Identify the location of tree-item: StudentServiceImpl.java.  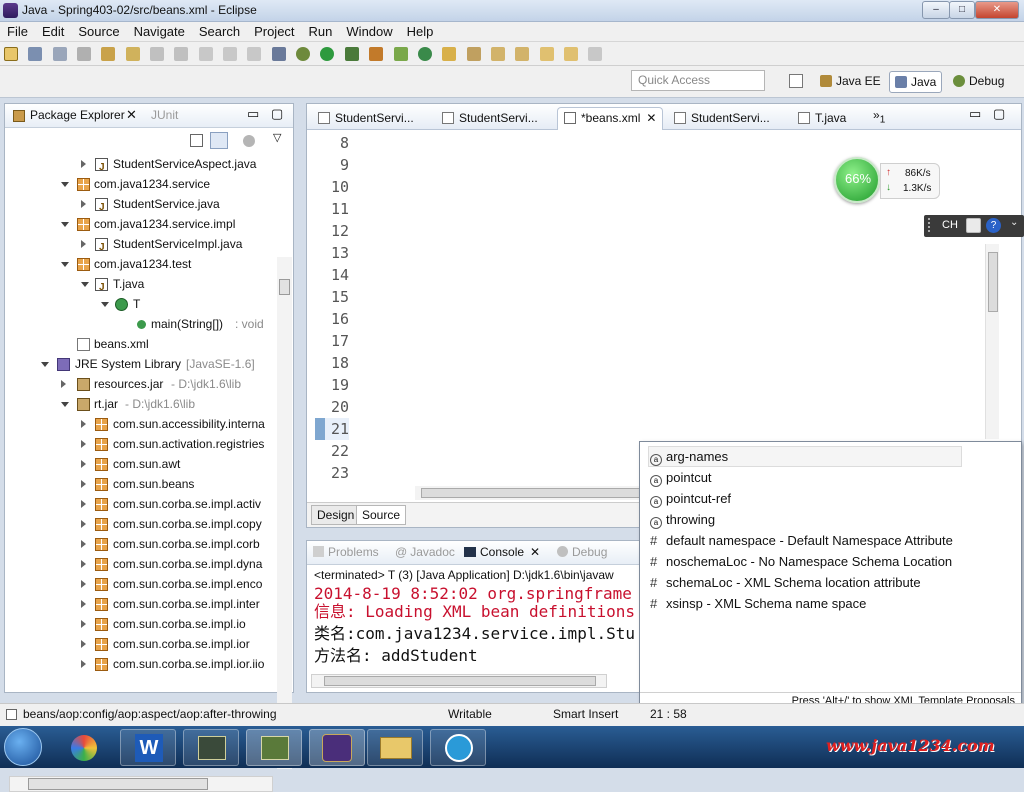
(144, 246).